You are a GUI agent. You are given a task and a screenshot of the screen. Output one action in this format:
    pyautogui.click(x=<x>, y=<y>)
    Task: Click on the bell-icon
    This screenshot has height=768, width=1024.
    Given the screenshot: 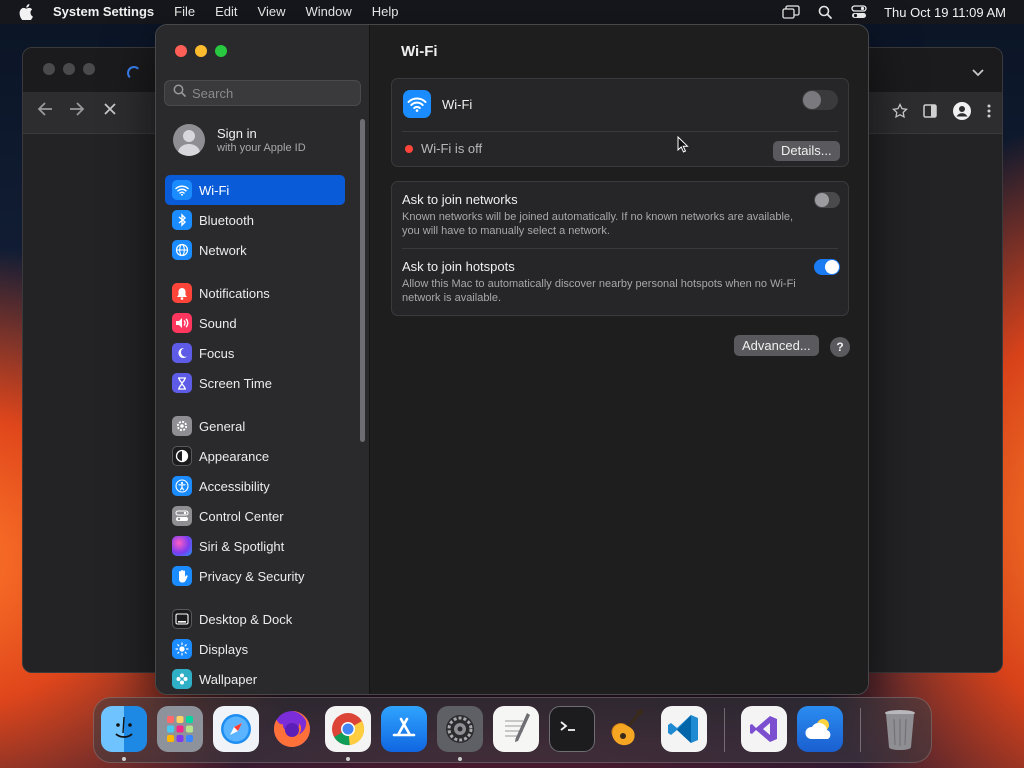 What is the action you would take?
    pyautogui.click(x=182, y=293)
    